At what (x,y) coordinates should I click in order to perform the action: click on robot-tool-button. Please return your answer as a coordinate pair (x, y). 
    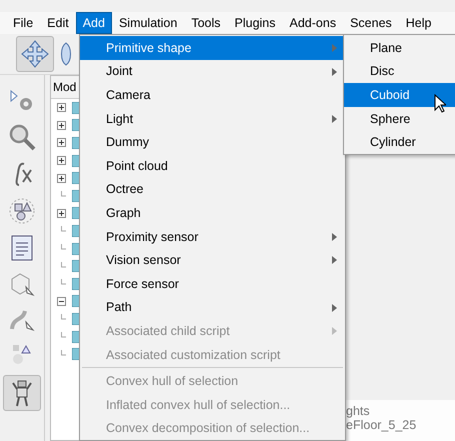
    Looking at the image, I should click on (22, 393).